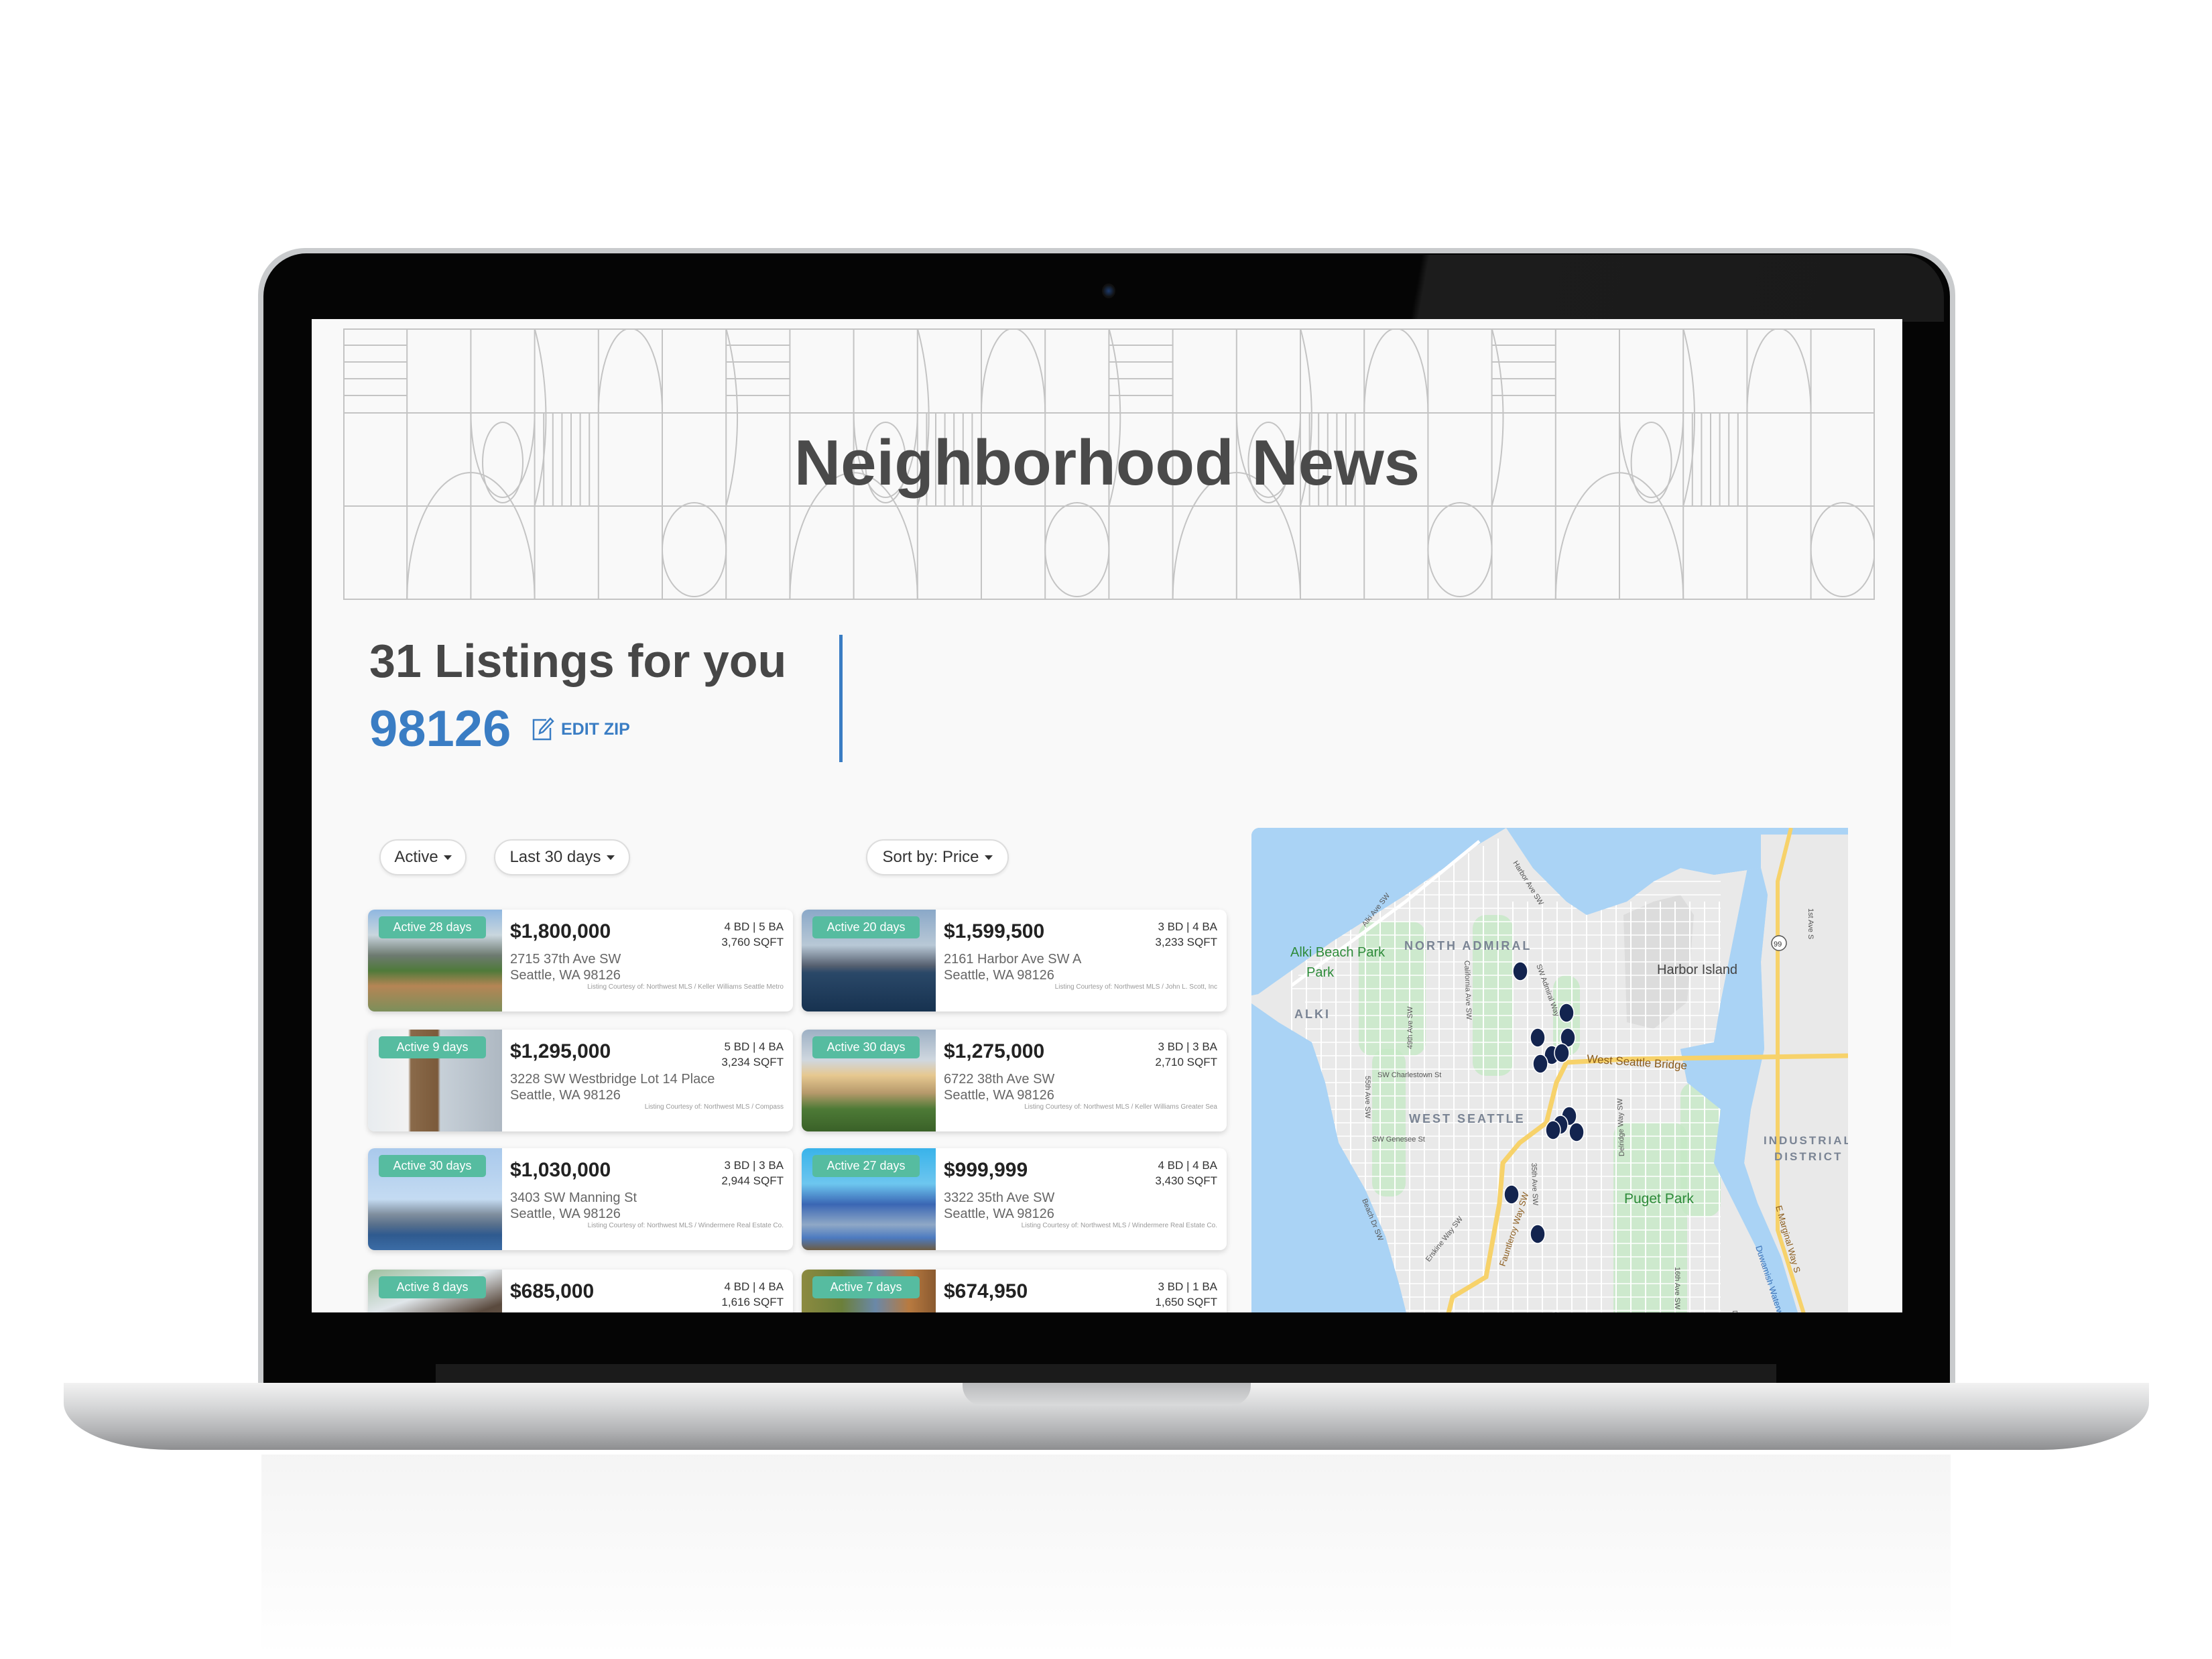  What do you see at coordinates (994, 1051) in the screenshot?
I see `listing-price: $1,275,000` at bounding box center [994, 1051].